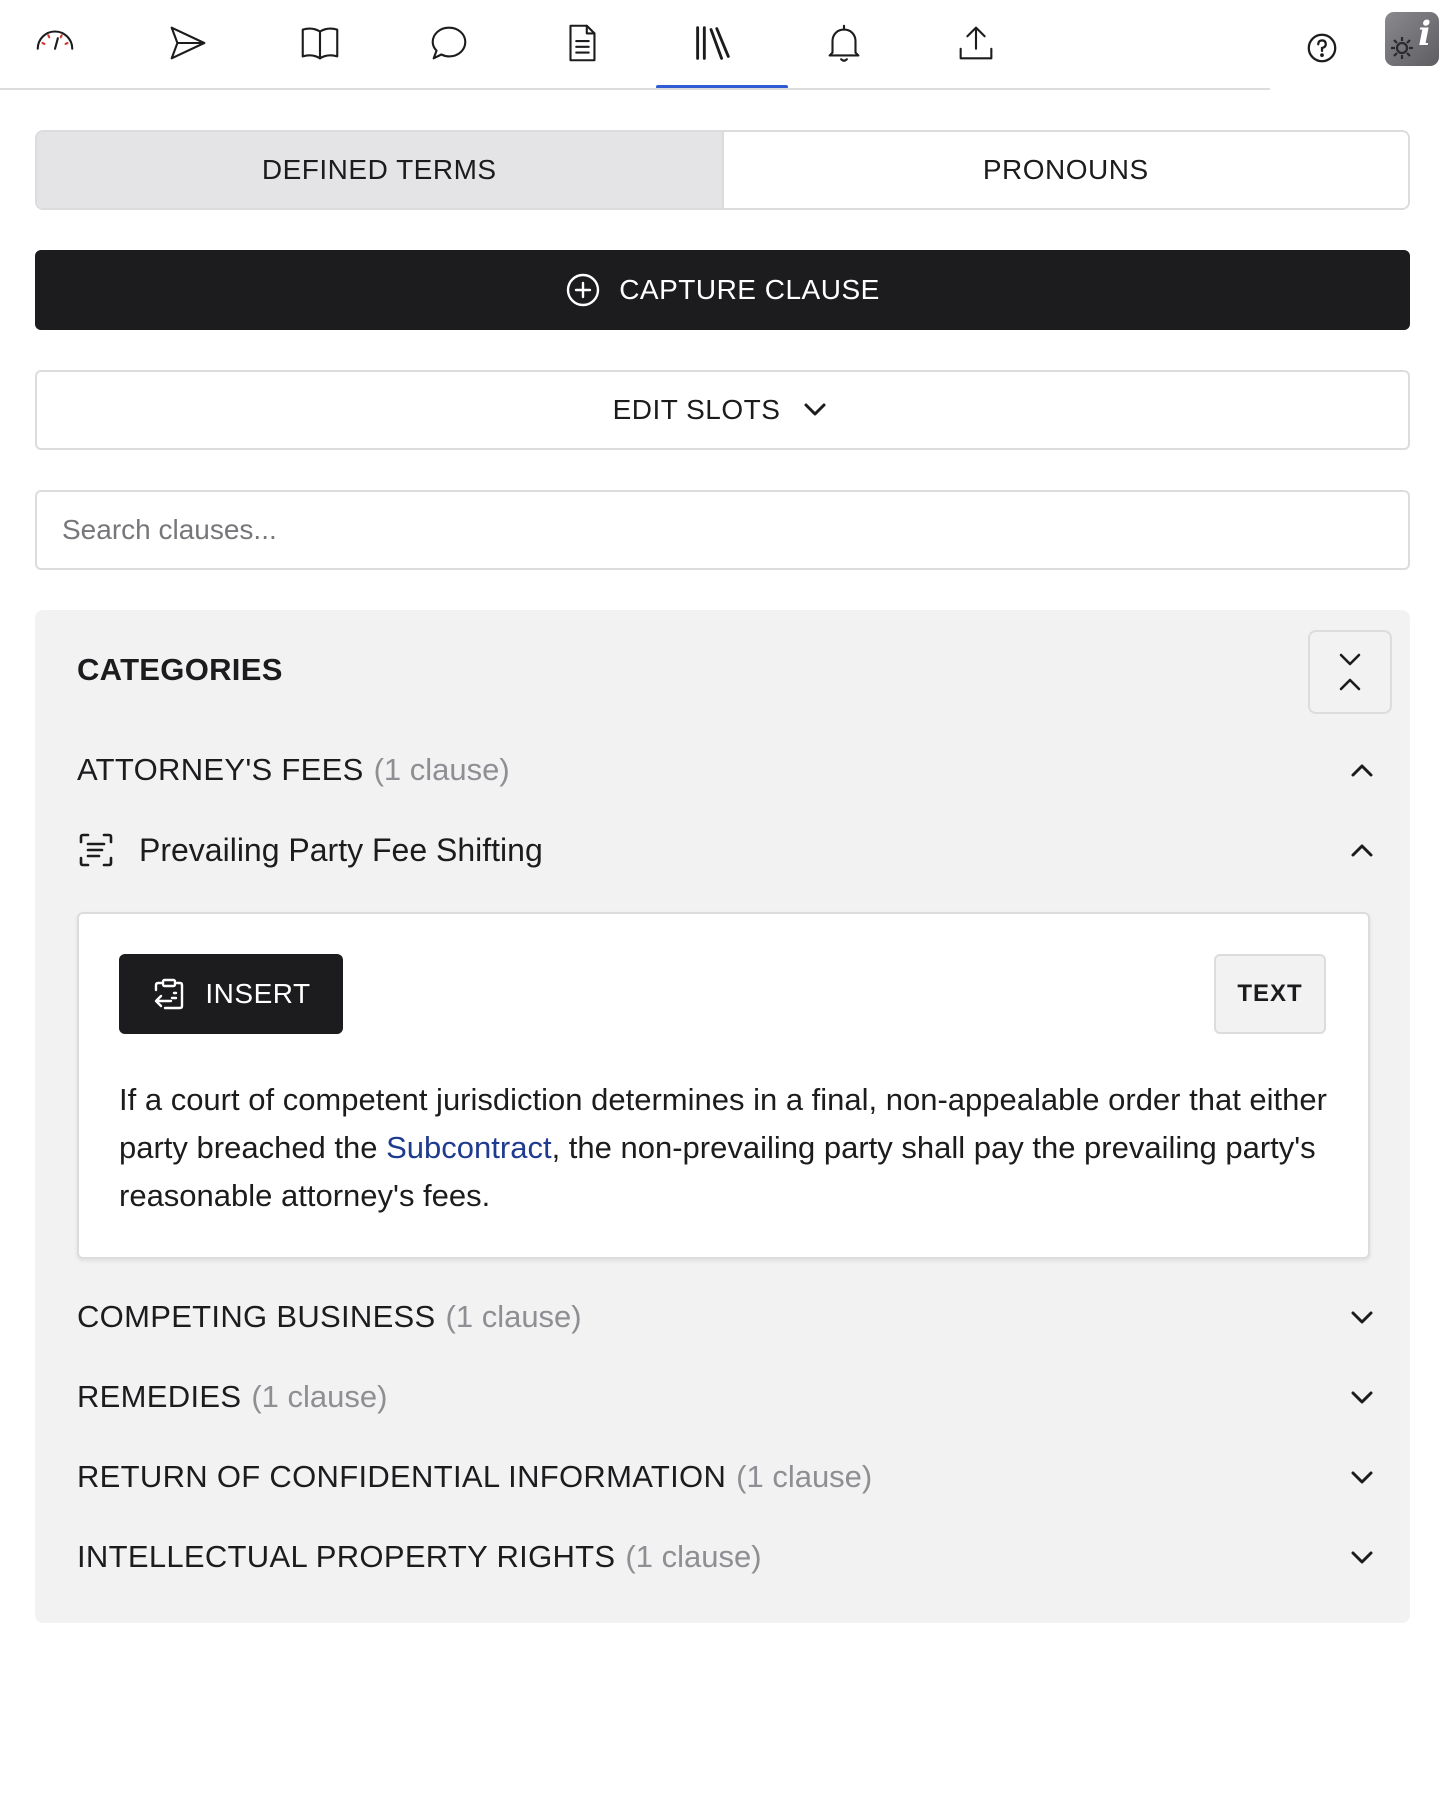  Describe the element at coordinates (976, 43) in the screenshot. I see `upload-icon` at that location.